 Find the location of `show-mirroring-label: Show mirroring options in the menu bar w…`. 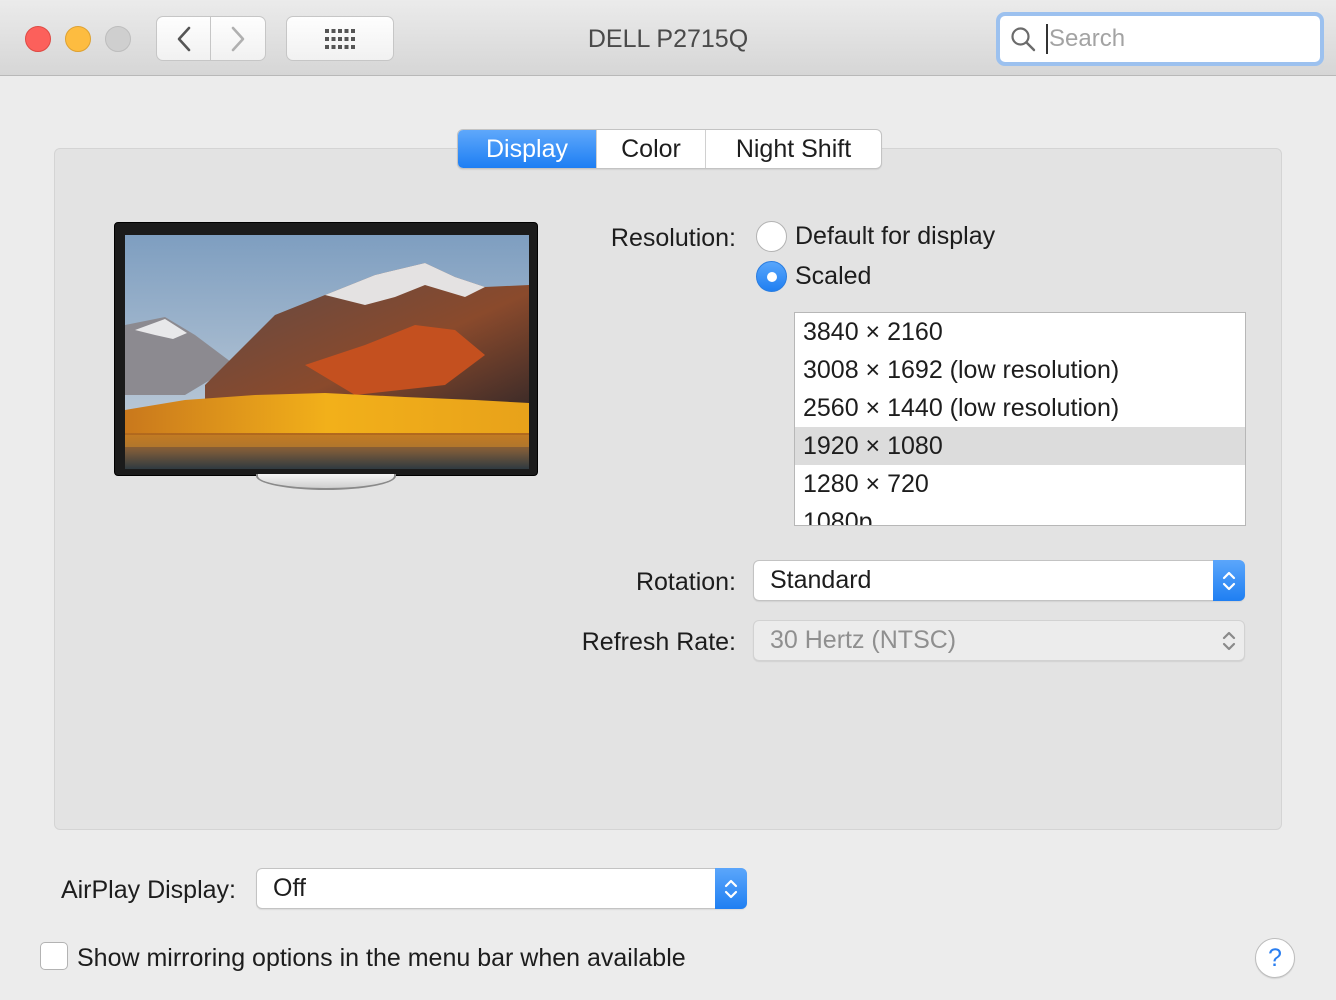

show-mirroring-label: Show mirroring options in the menu bar w… is located at coordinates (381, 958).